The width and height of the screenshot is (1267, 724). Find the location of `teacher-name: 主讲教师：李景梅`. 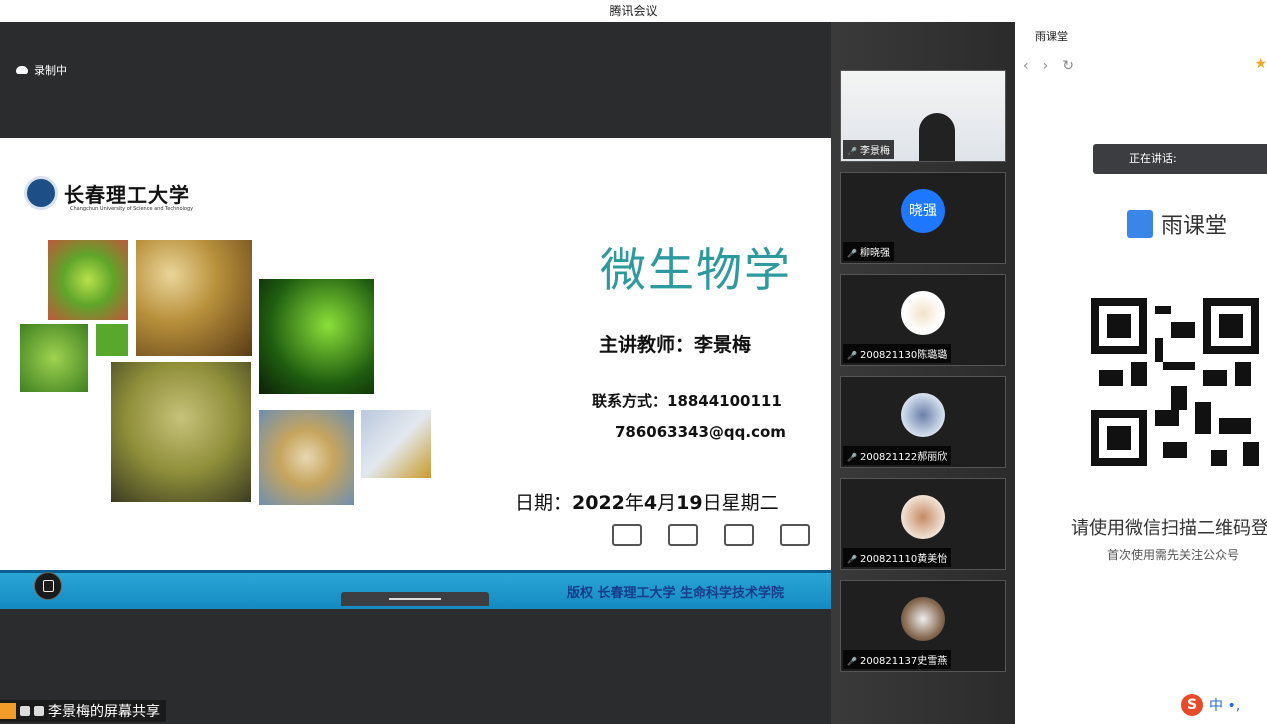

teacher-name: 主讲教师：李景梅 is located at coordinates (675, 345).